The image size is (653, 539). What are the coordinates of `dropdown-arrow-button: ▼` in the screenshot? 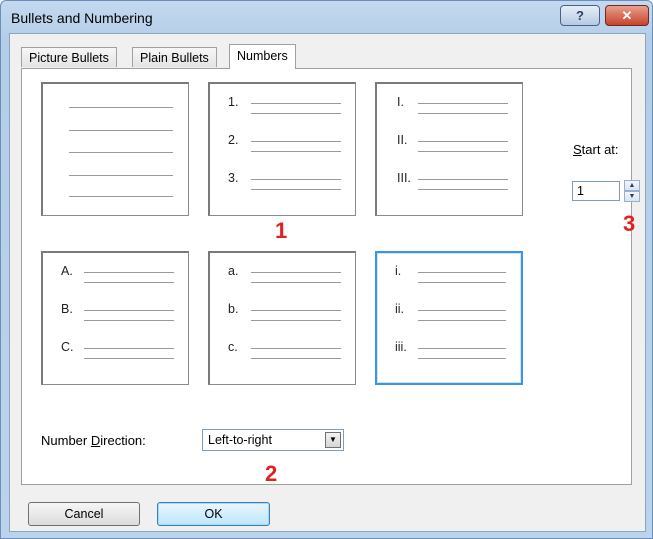 It's located at (333, 440).